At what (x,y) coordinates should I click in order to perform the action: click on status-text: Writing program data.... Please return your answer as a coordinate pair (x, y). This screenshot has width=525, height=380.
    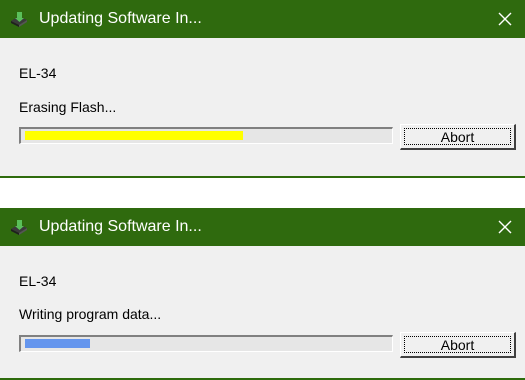
    Looking at the image, I should click on (90, 314).